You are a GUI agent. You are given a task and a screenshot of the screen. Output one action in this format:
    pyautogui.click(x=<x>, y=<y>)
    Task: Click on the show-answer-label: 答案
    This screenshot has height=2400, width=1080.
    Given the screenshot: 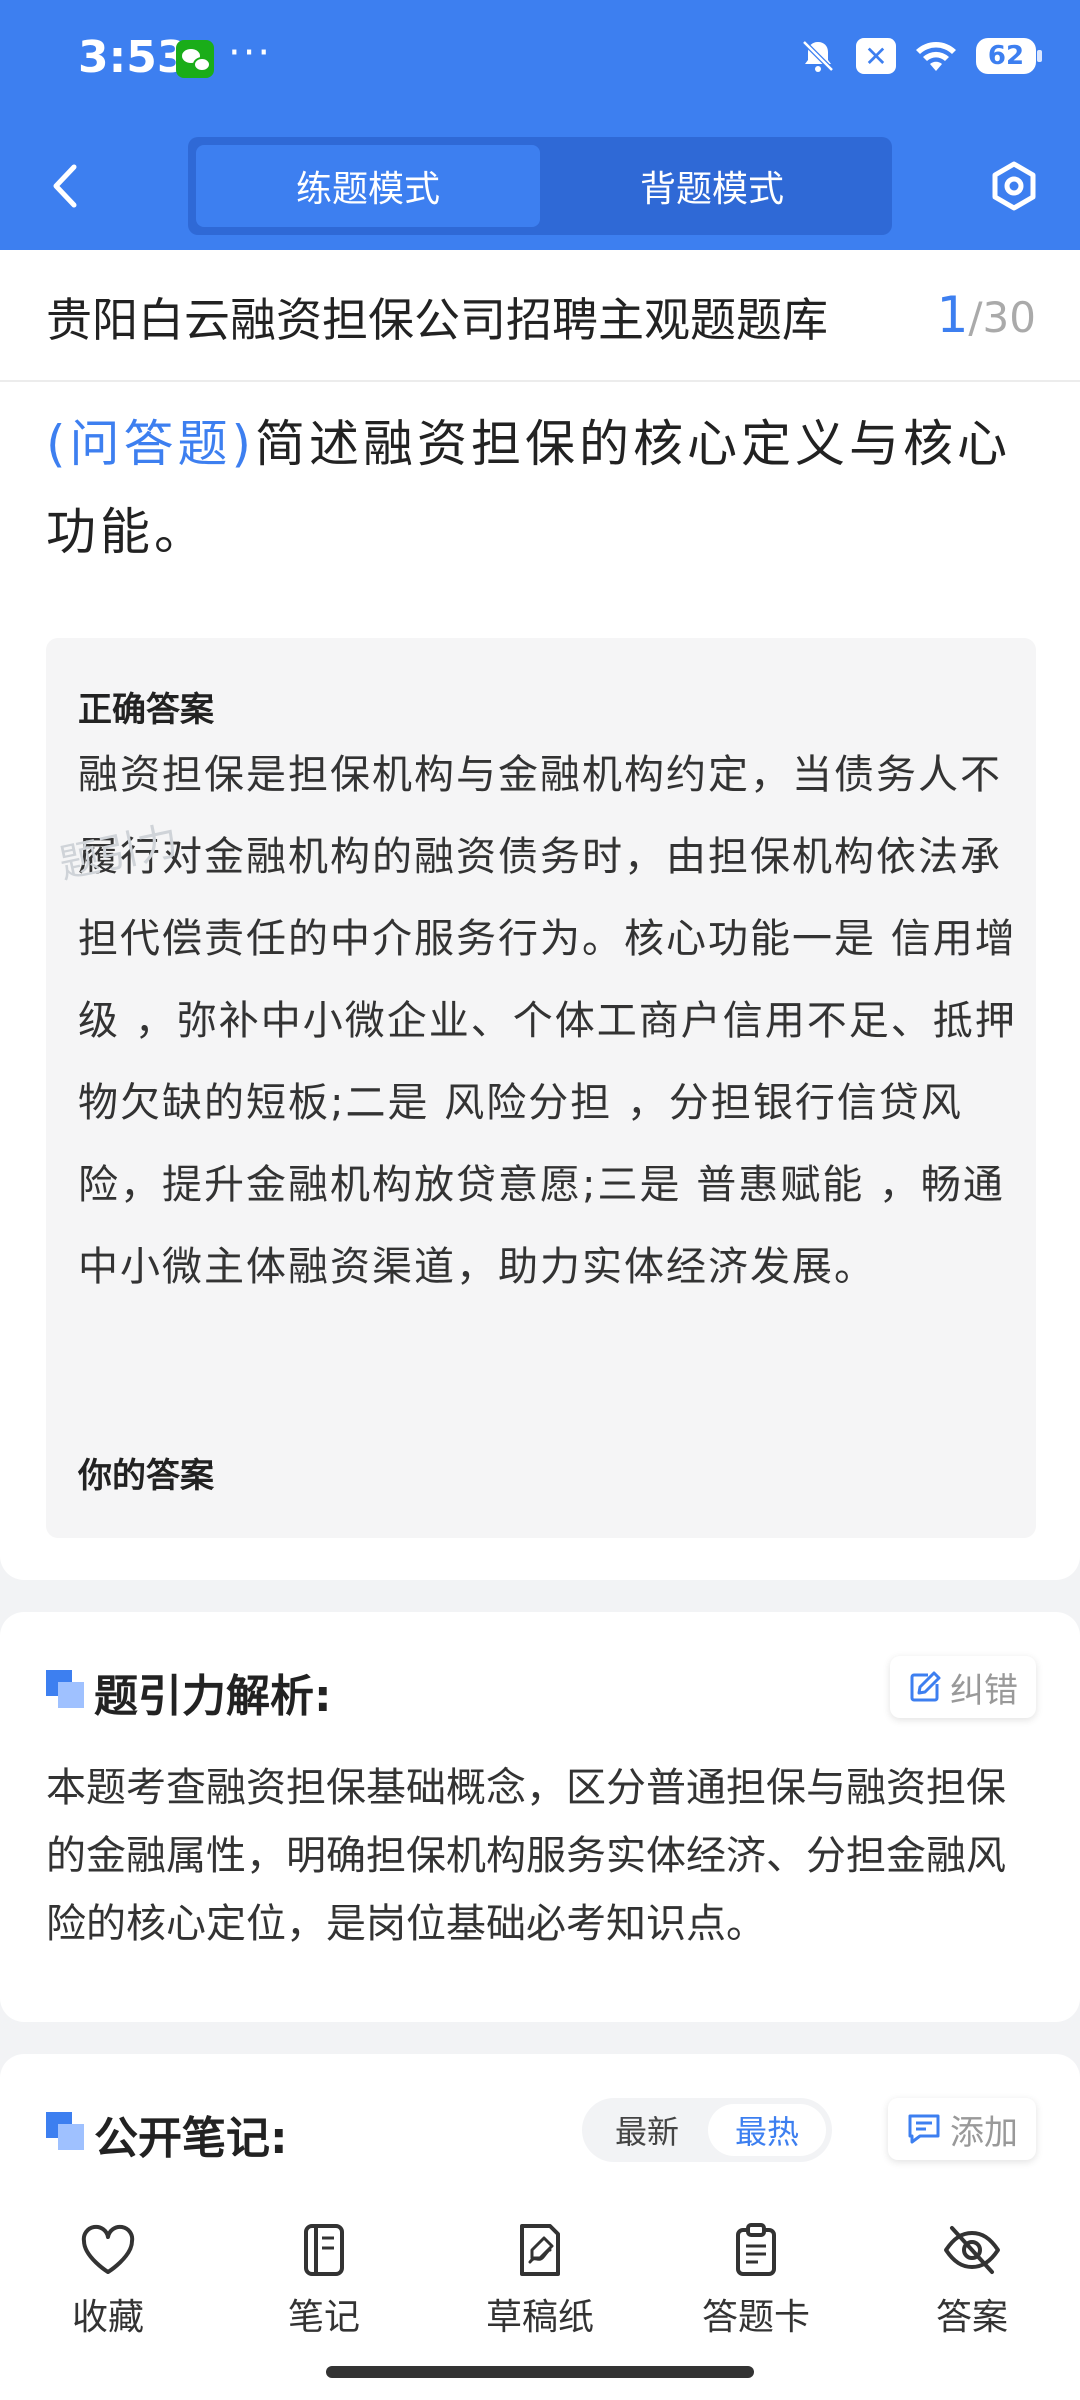 What is the action you would take?
    pyautogui.click(x=971, y=2317)
    